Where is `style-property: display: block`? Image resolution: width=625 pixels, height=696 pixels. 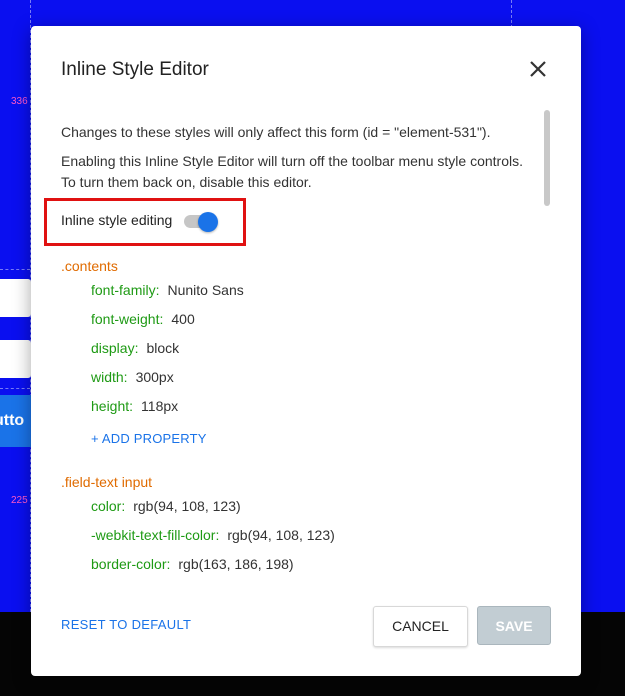
style-property: display: block is located at coordinates (135, 348).